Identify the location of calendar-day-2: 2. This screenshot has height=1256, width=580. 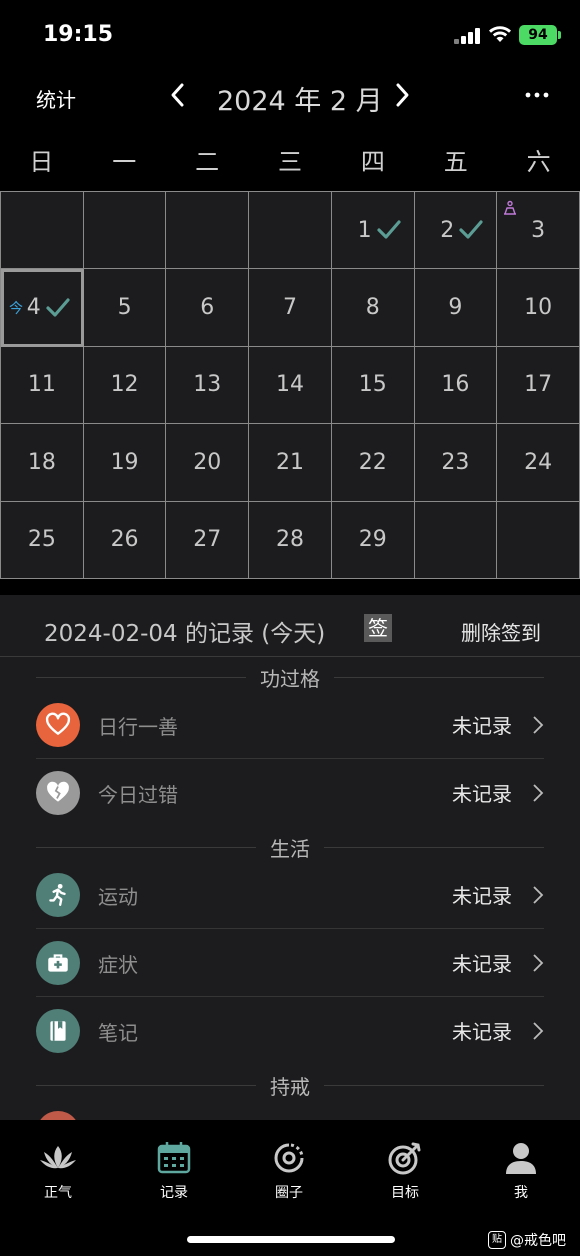
(456, 231).